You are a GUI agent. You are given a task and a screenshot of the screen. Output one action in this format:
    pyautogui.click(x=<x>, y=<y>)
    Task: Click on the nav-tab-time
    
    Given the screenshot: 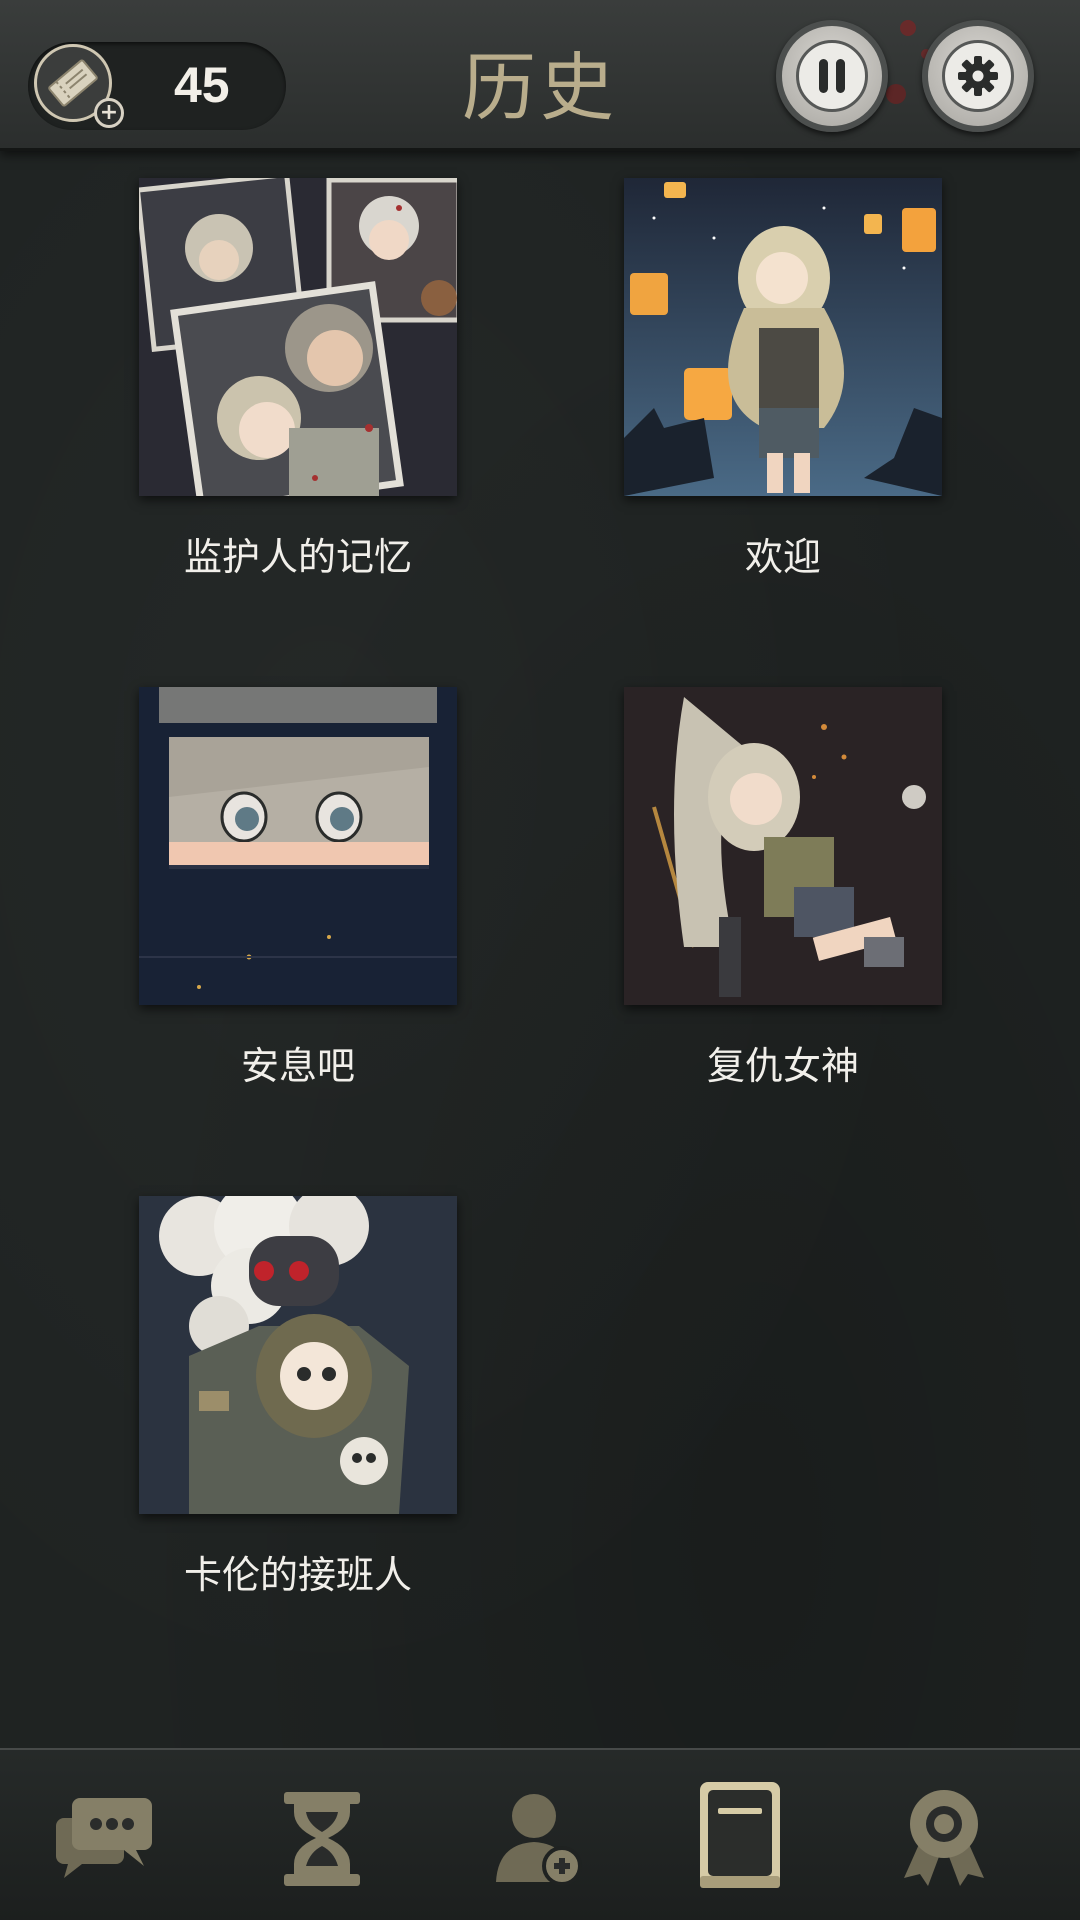 What is the action you would take?
    pyautogui.click(x=322, y=1838)
    